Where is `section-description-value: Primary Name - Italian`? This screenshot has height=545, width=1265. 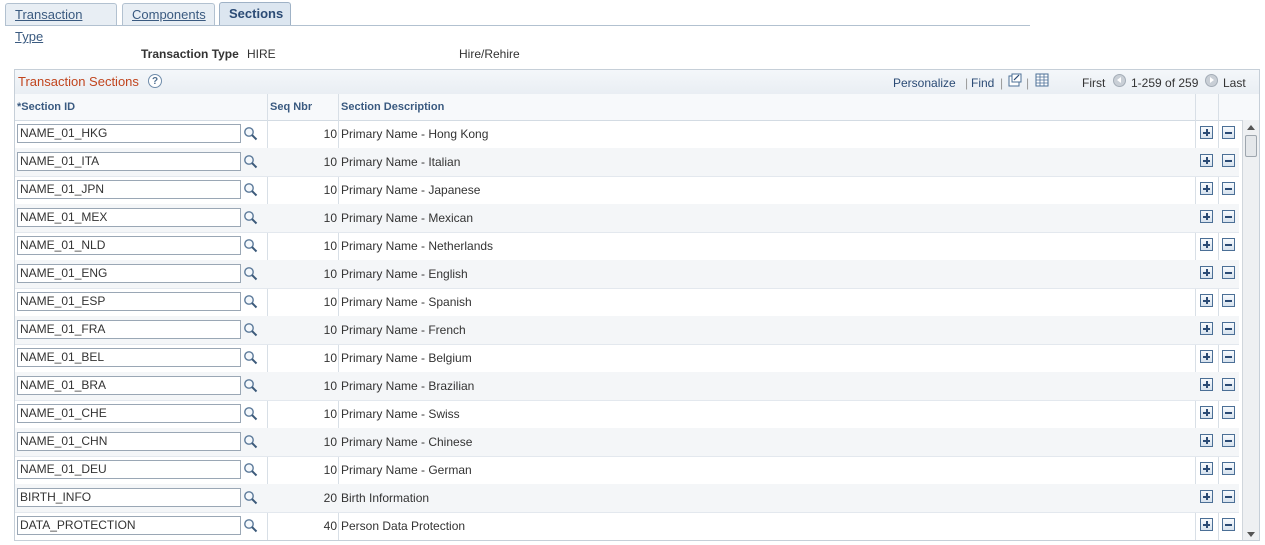
section-description-value: Primary Name - Italian is located at coordinates (401, 162).